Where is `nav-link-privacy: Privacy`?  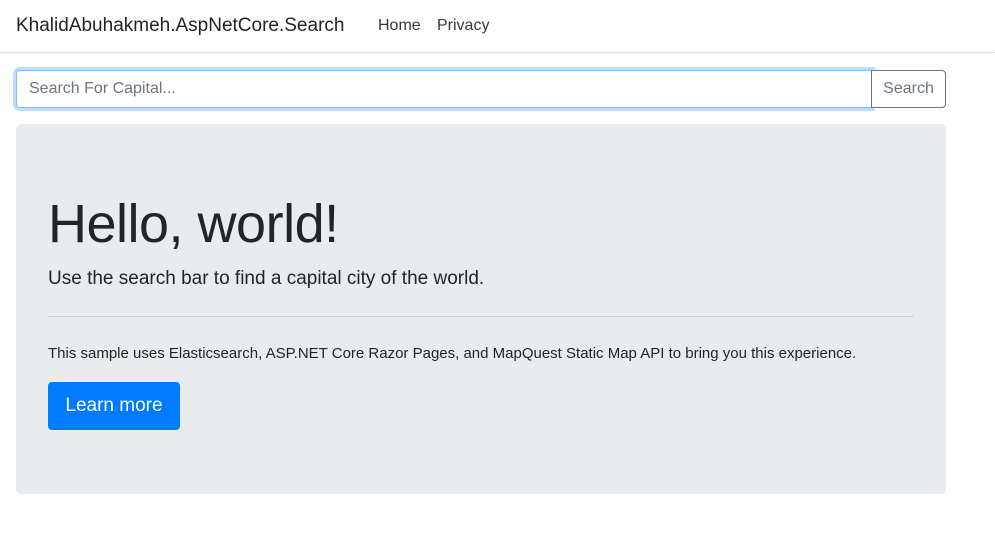
nav-link-privacy: Privacy is located at coordinates (463, 26).